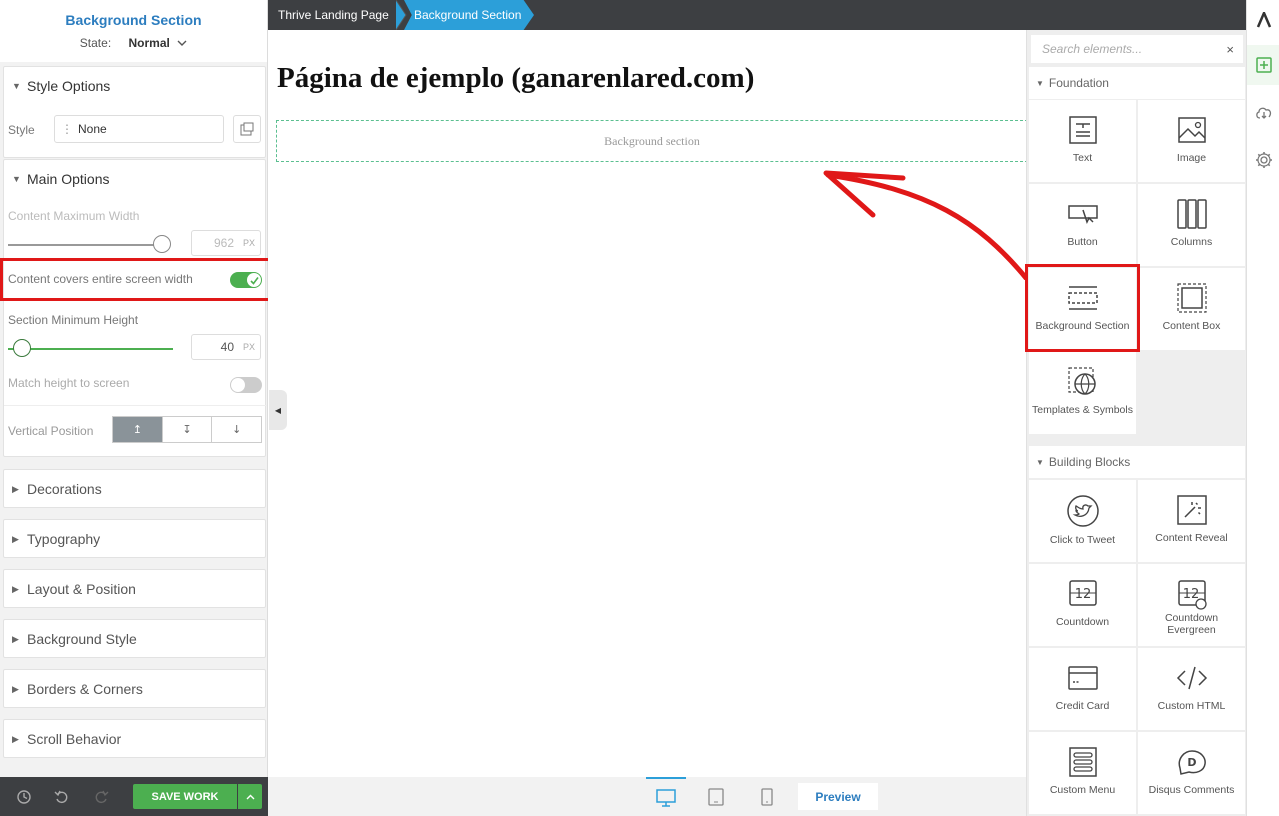  I want to click on background-style-section: ▶ Background Style, so click(134, 638).